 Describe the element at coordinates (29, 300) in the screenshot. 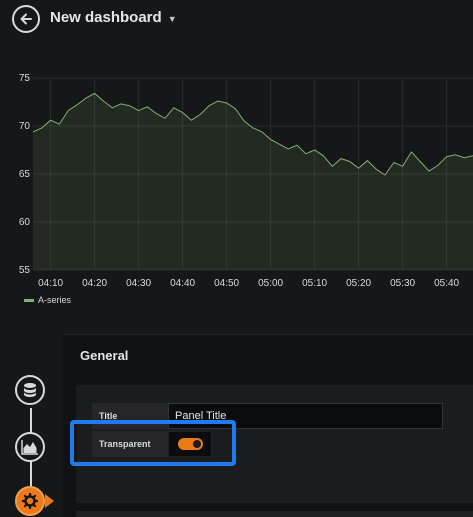

I see `legend-swatch` at that location.